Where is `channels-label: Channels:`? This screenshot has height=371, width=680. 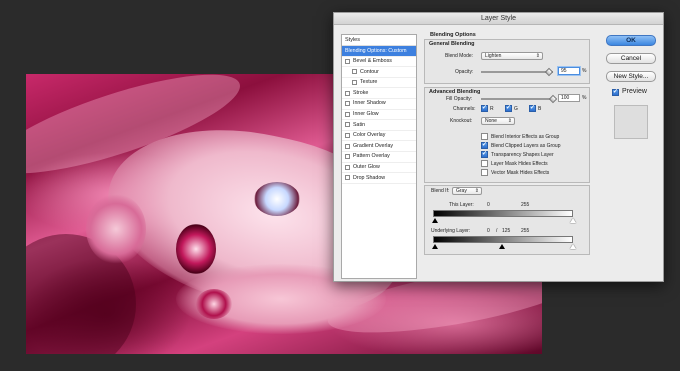
channels-label: Channels: is located at coordinates (464, 109).